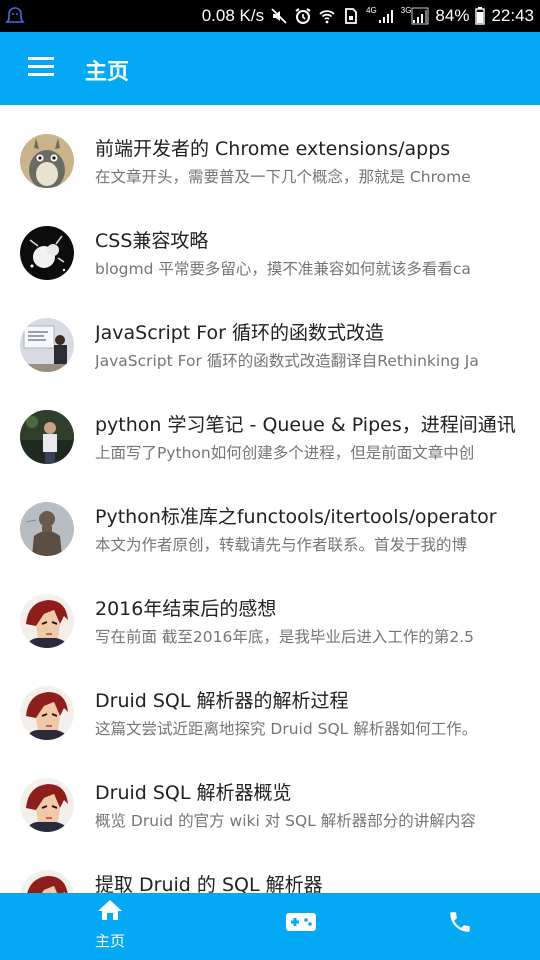 The width and height of the screenshot is (540, 960). I want to click on network-speed: 0.08 K/s, so click(233, 15).